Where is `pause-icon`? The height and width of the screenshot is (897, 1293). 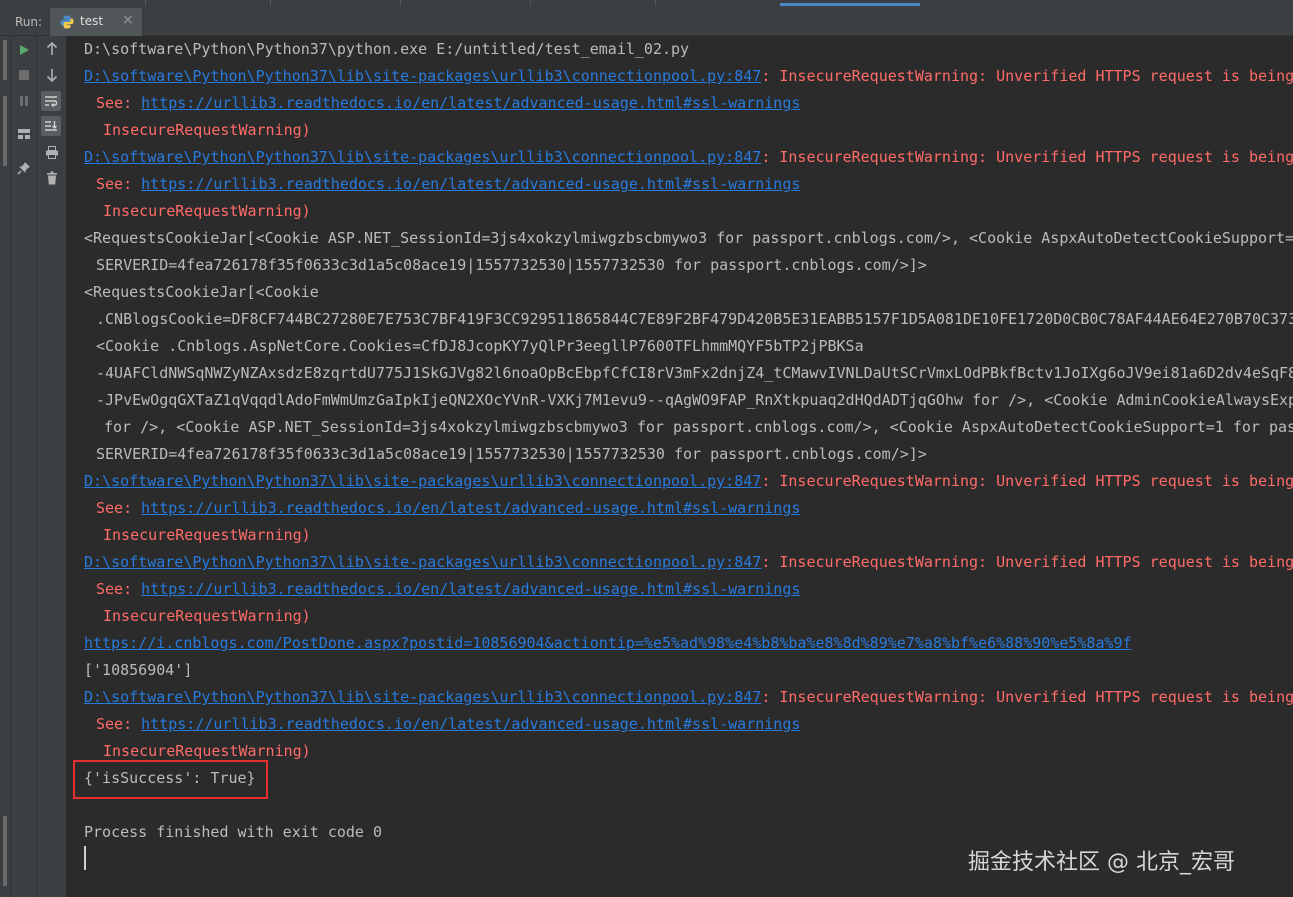 pause-icon is located at coordinates (24, 101).